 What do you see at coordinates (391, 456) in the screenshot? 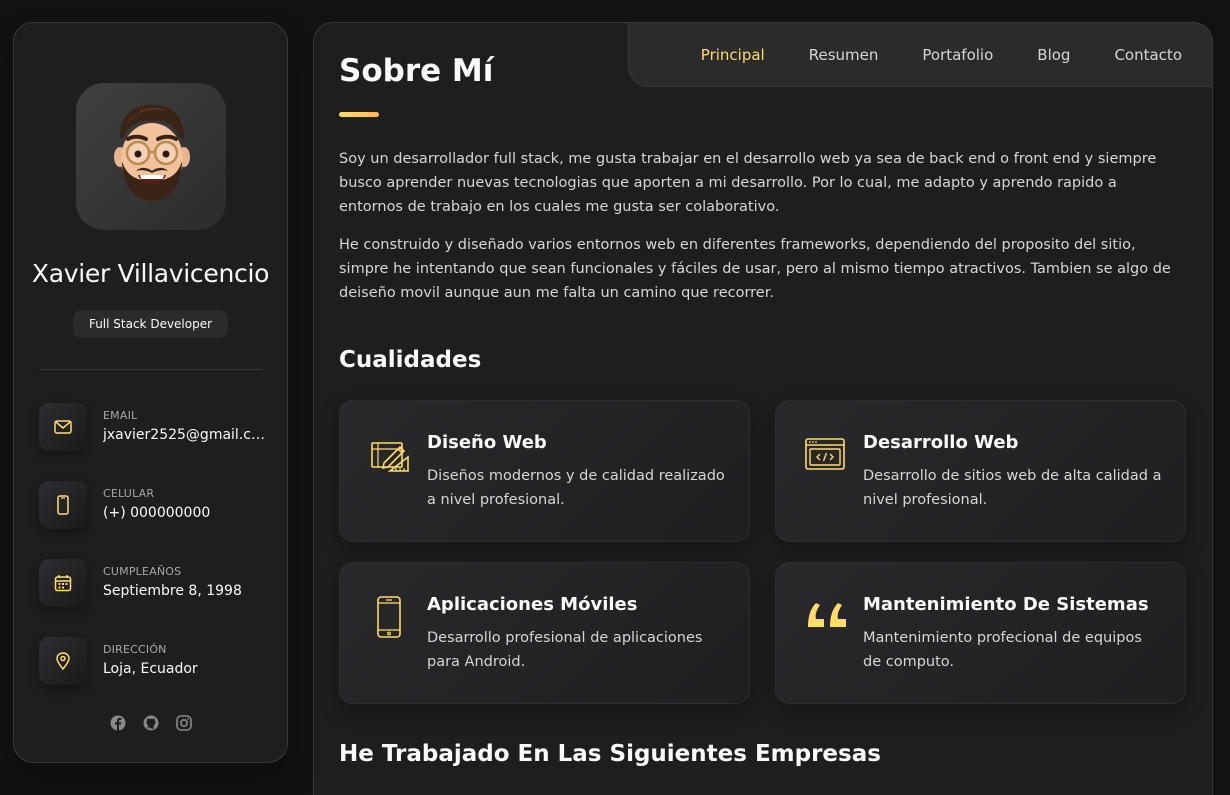
I see `design-tools-icon` at bounding box center [391, 456].